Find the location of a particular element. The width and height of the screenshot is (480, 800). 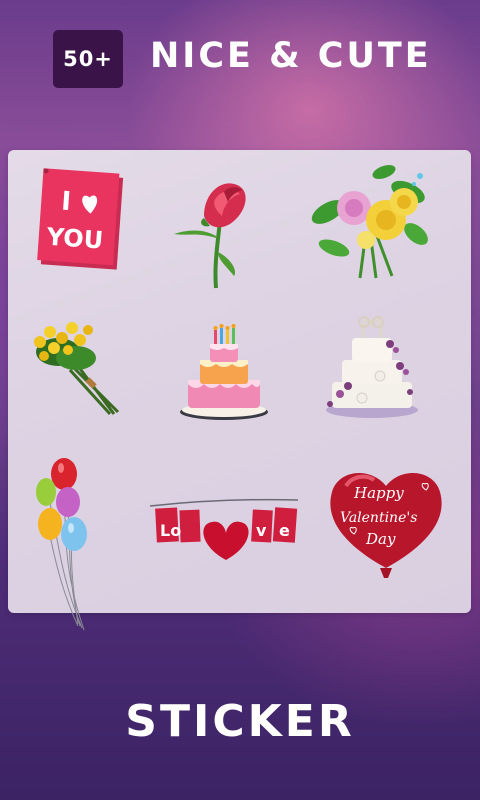

yellow-rose-bunch-icon is located at coordinates (78, 367).